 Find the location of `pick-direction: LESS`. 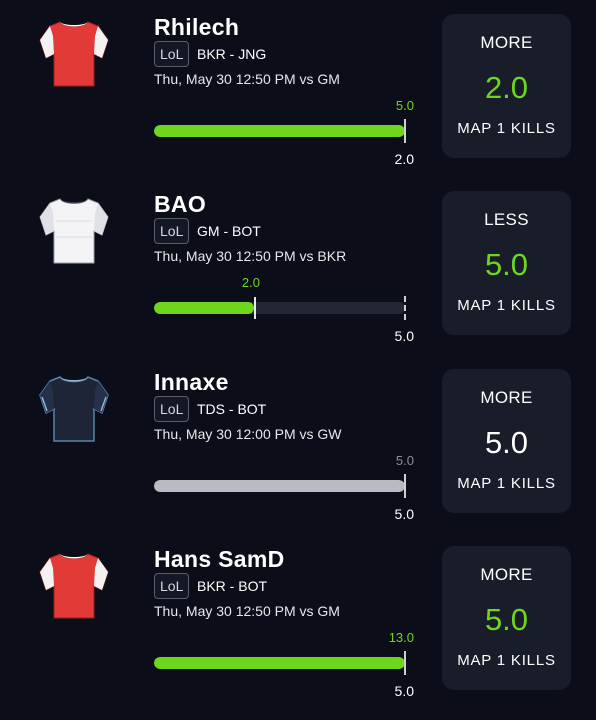

pick-direction: LESS is located at coordinates (506, 219).